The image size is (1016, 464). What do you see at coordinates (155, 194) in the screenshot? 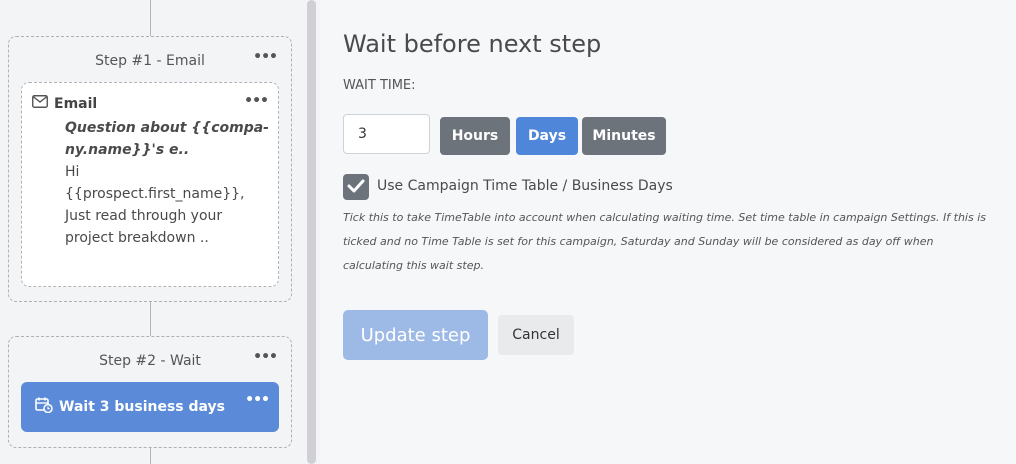
I see `email-body-line-2: {{prospect.first_name}},` at bounding box center [155, 194].